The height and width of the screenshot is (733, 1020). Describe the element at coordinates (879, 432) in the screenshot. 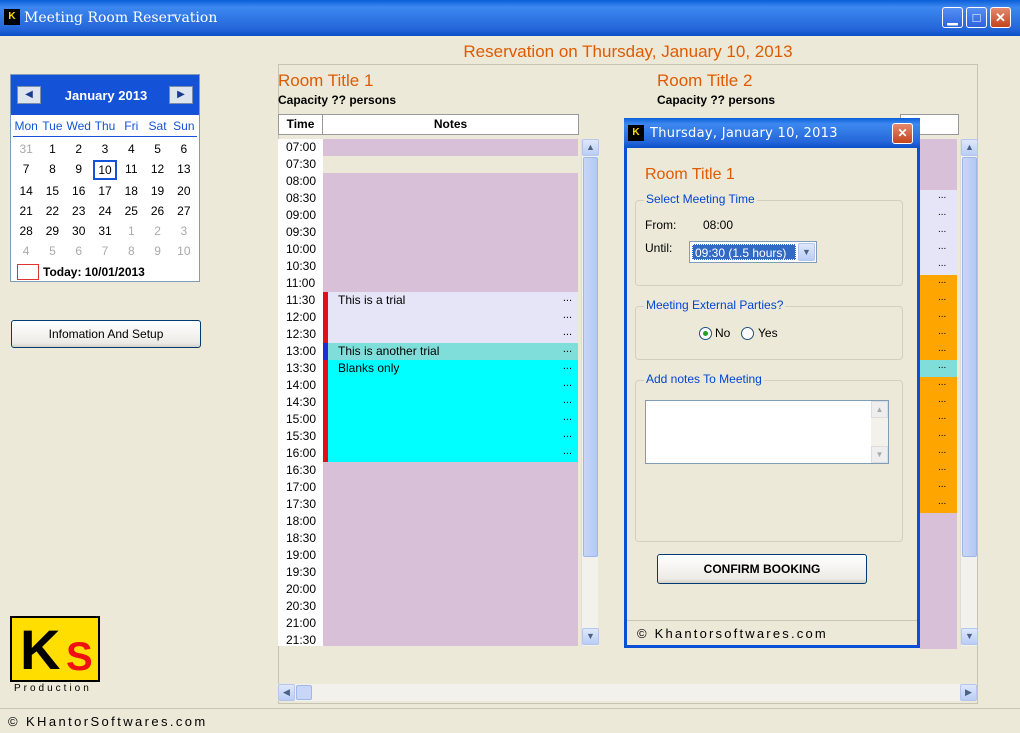

I see `notes-scrollbar: ▲ ▼` at that location.